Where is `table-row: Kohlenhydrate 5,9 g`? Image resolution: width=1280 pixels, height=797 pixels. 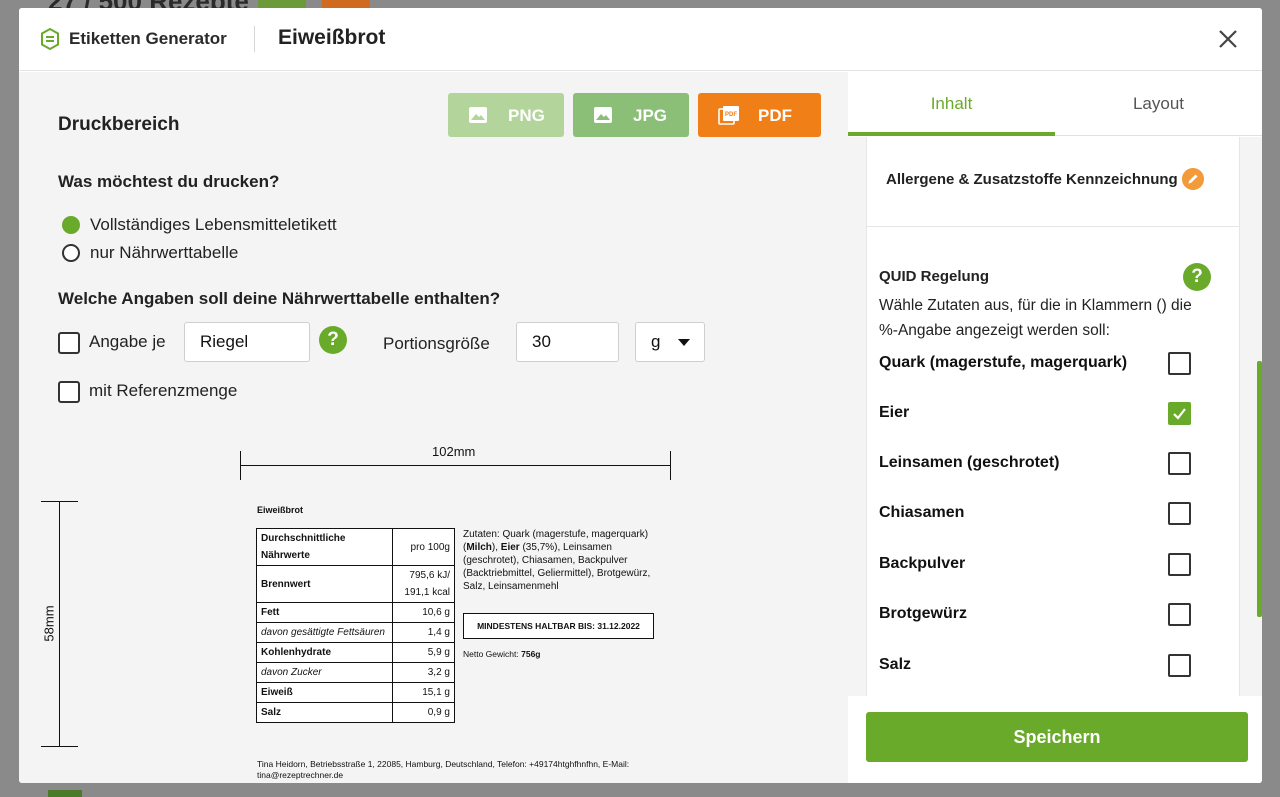
table-row: Kohlenhydrate 5,9 g is located at coordinates (355, 652).